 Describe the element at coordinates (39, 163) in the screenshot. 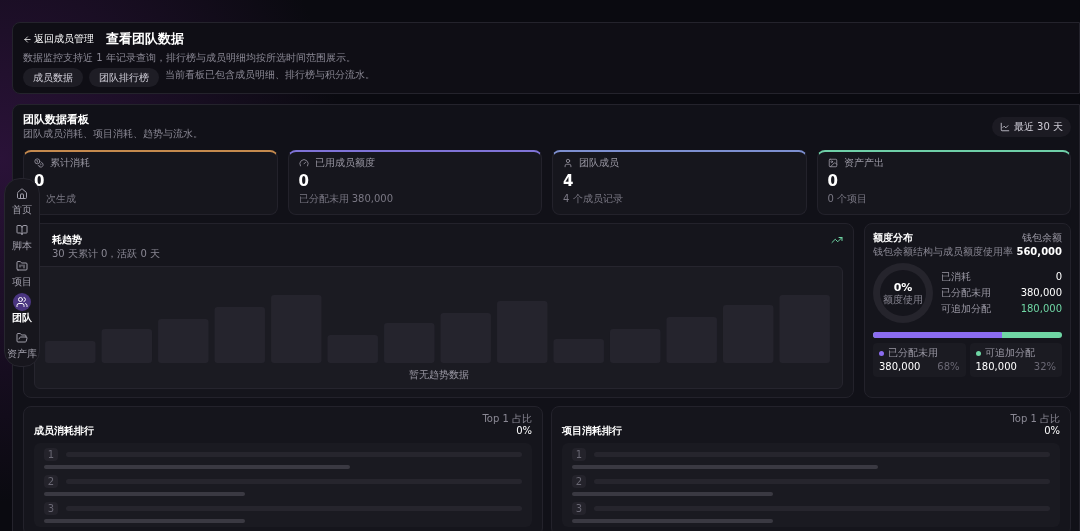

I see `coins-icon` at that location.